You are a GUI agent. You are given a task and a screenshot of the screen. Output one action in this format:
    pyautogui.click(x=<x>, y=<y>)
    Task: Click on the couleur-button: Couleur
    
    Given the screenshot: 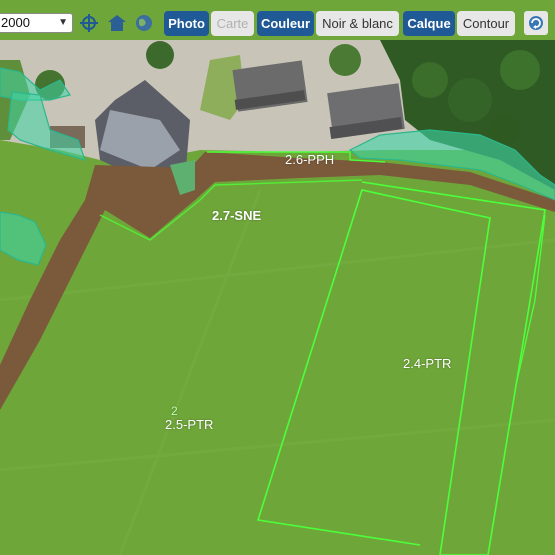 What is the action you would take?
    pyautogui.click(x=285, y=23)
    